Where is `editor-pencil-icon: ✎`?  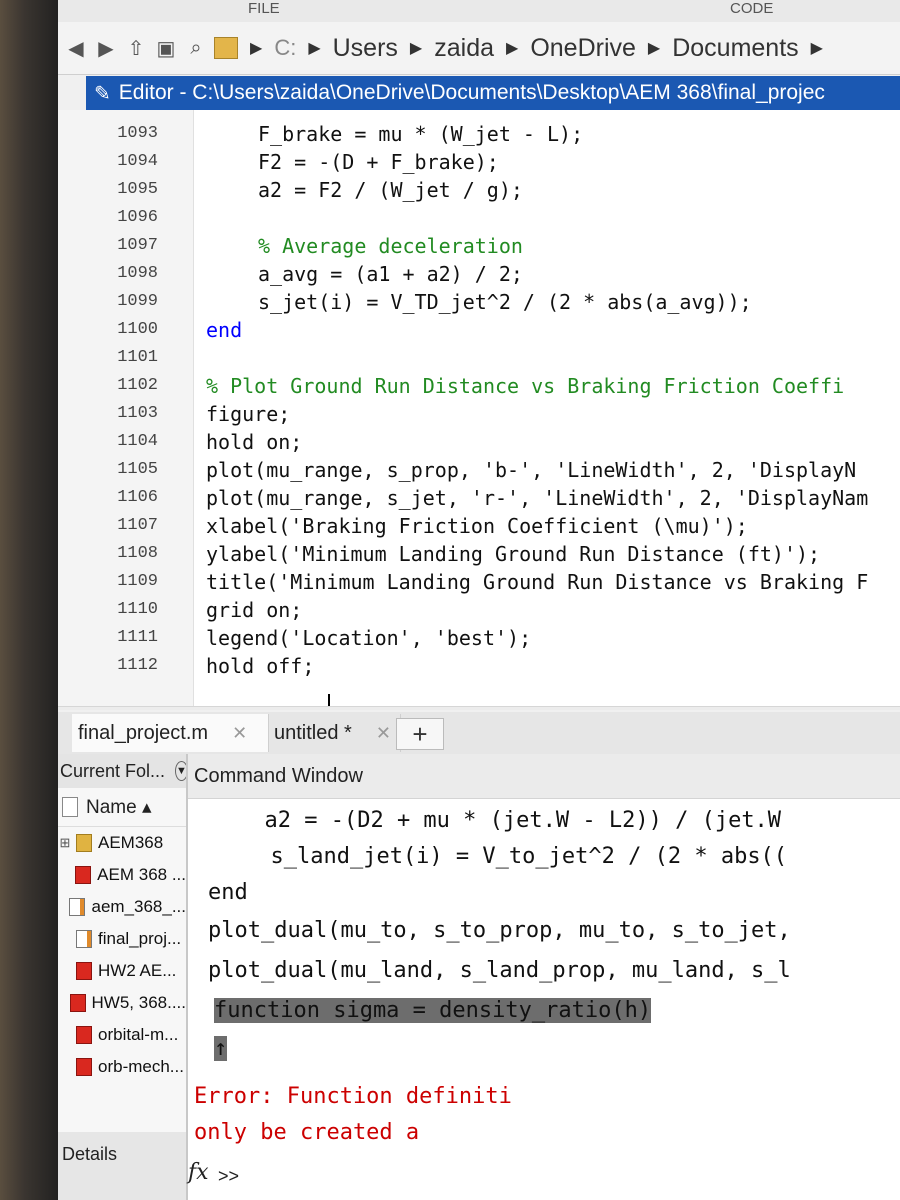 editor-pencil-icon: ✎ is located at coordinates (102, 93).